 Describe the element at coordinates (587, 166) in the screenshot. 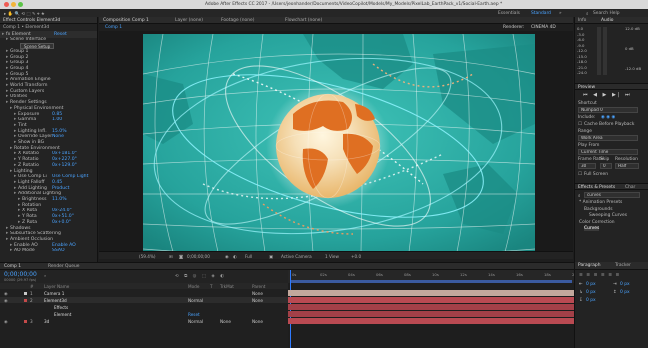

I see `frame-rate-select: 30` at that location.